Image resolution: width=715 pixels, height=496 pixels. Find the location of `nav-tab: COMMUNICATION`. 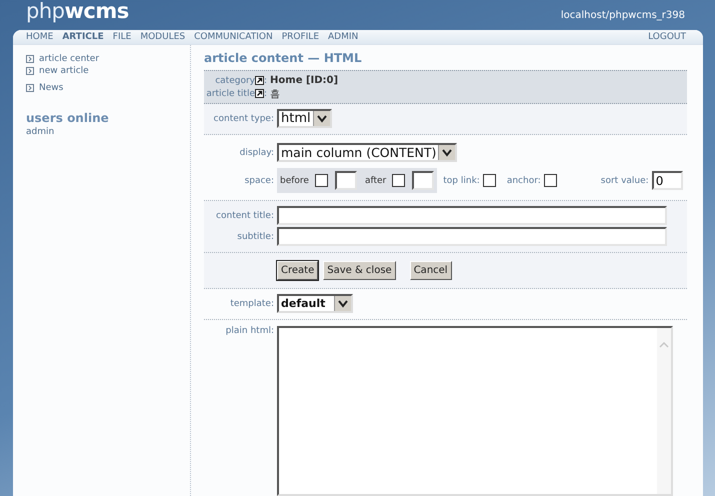

nav-tab: COMMUNICATION is located at coordinates (233, 37).